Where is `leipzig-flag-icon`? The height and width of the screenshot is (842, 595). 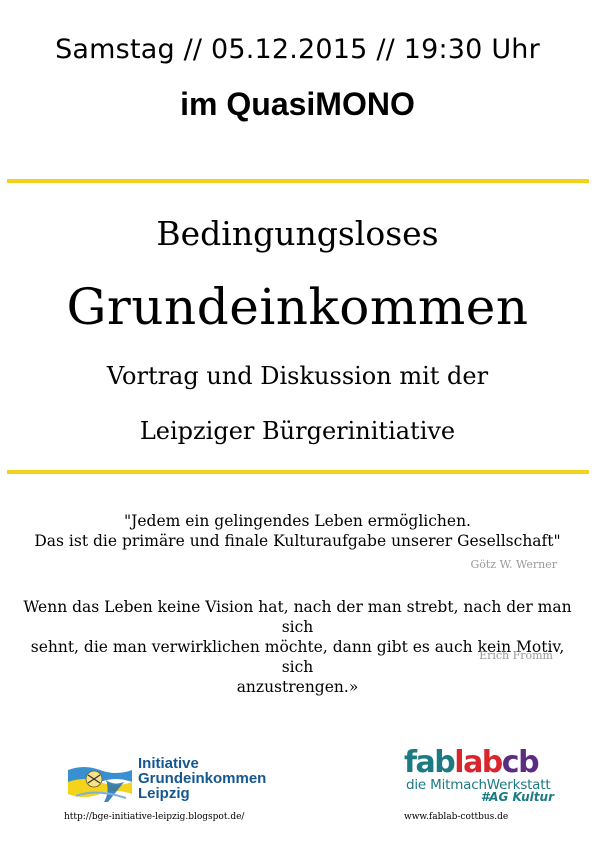
leipzig-flag-icon is located at coordinates (100, 784).